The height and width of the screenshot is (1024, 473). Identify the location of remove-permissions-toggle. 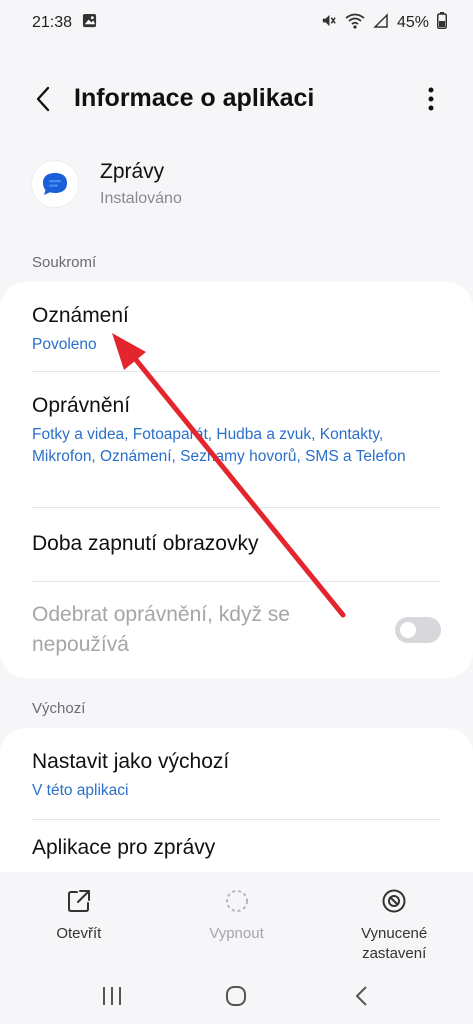
(418, 630).